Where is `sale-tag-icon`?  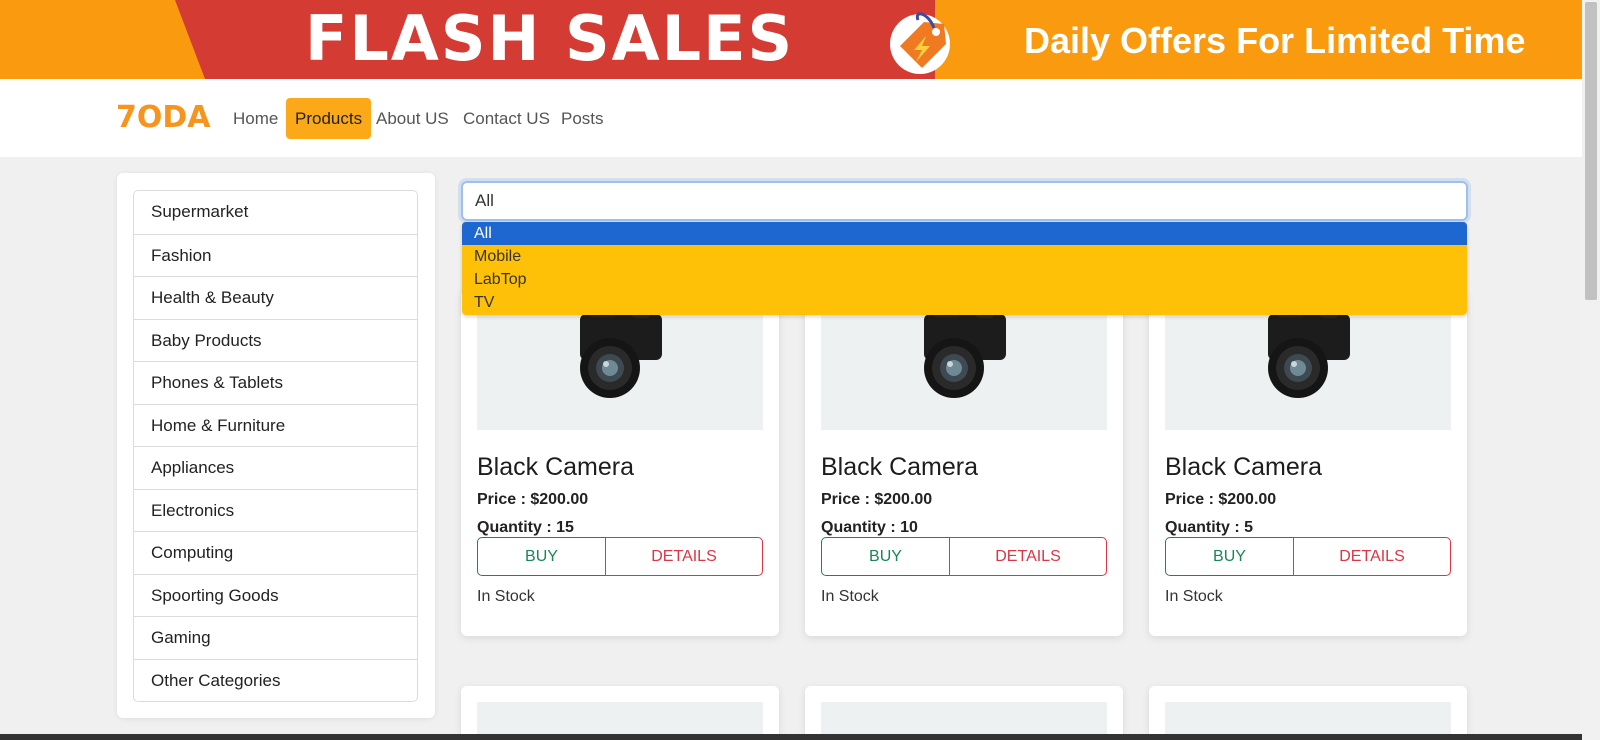
sale-tag-icon is located at coordinates (920, 43).